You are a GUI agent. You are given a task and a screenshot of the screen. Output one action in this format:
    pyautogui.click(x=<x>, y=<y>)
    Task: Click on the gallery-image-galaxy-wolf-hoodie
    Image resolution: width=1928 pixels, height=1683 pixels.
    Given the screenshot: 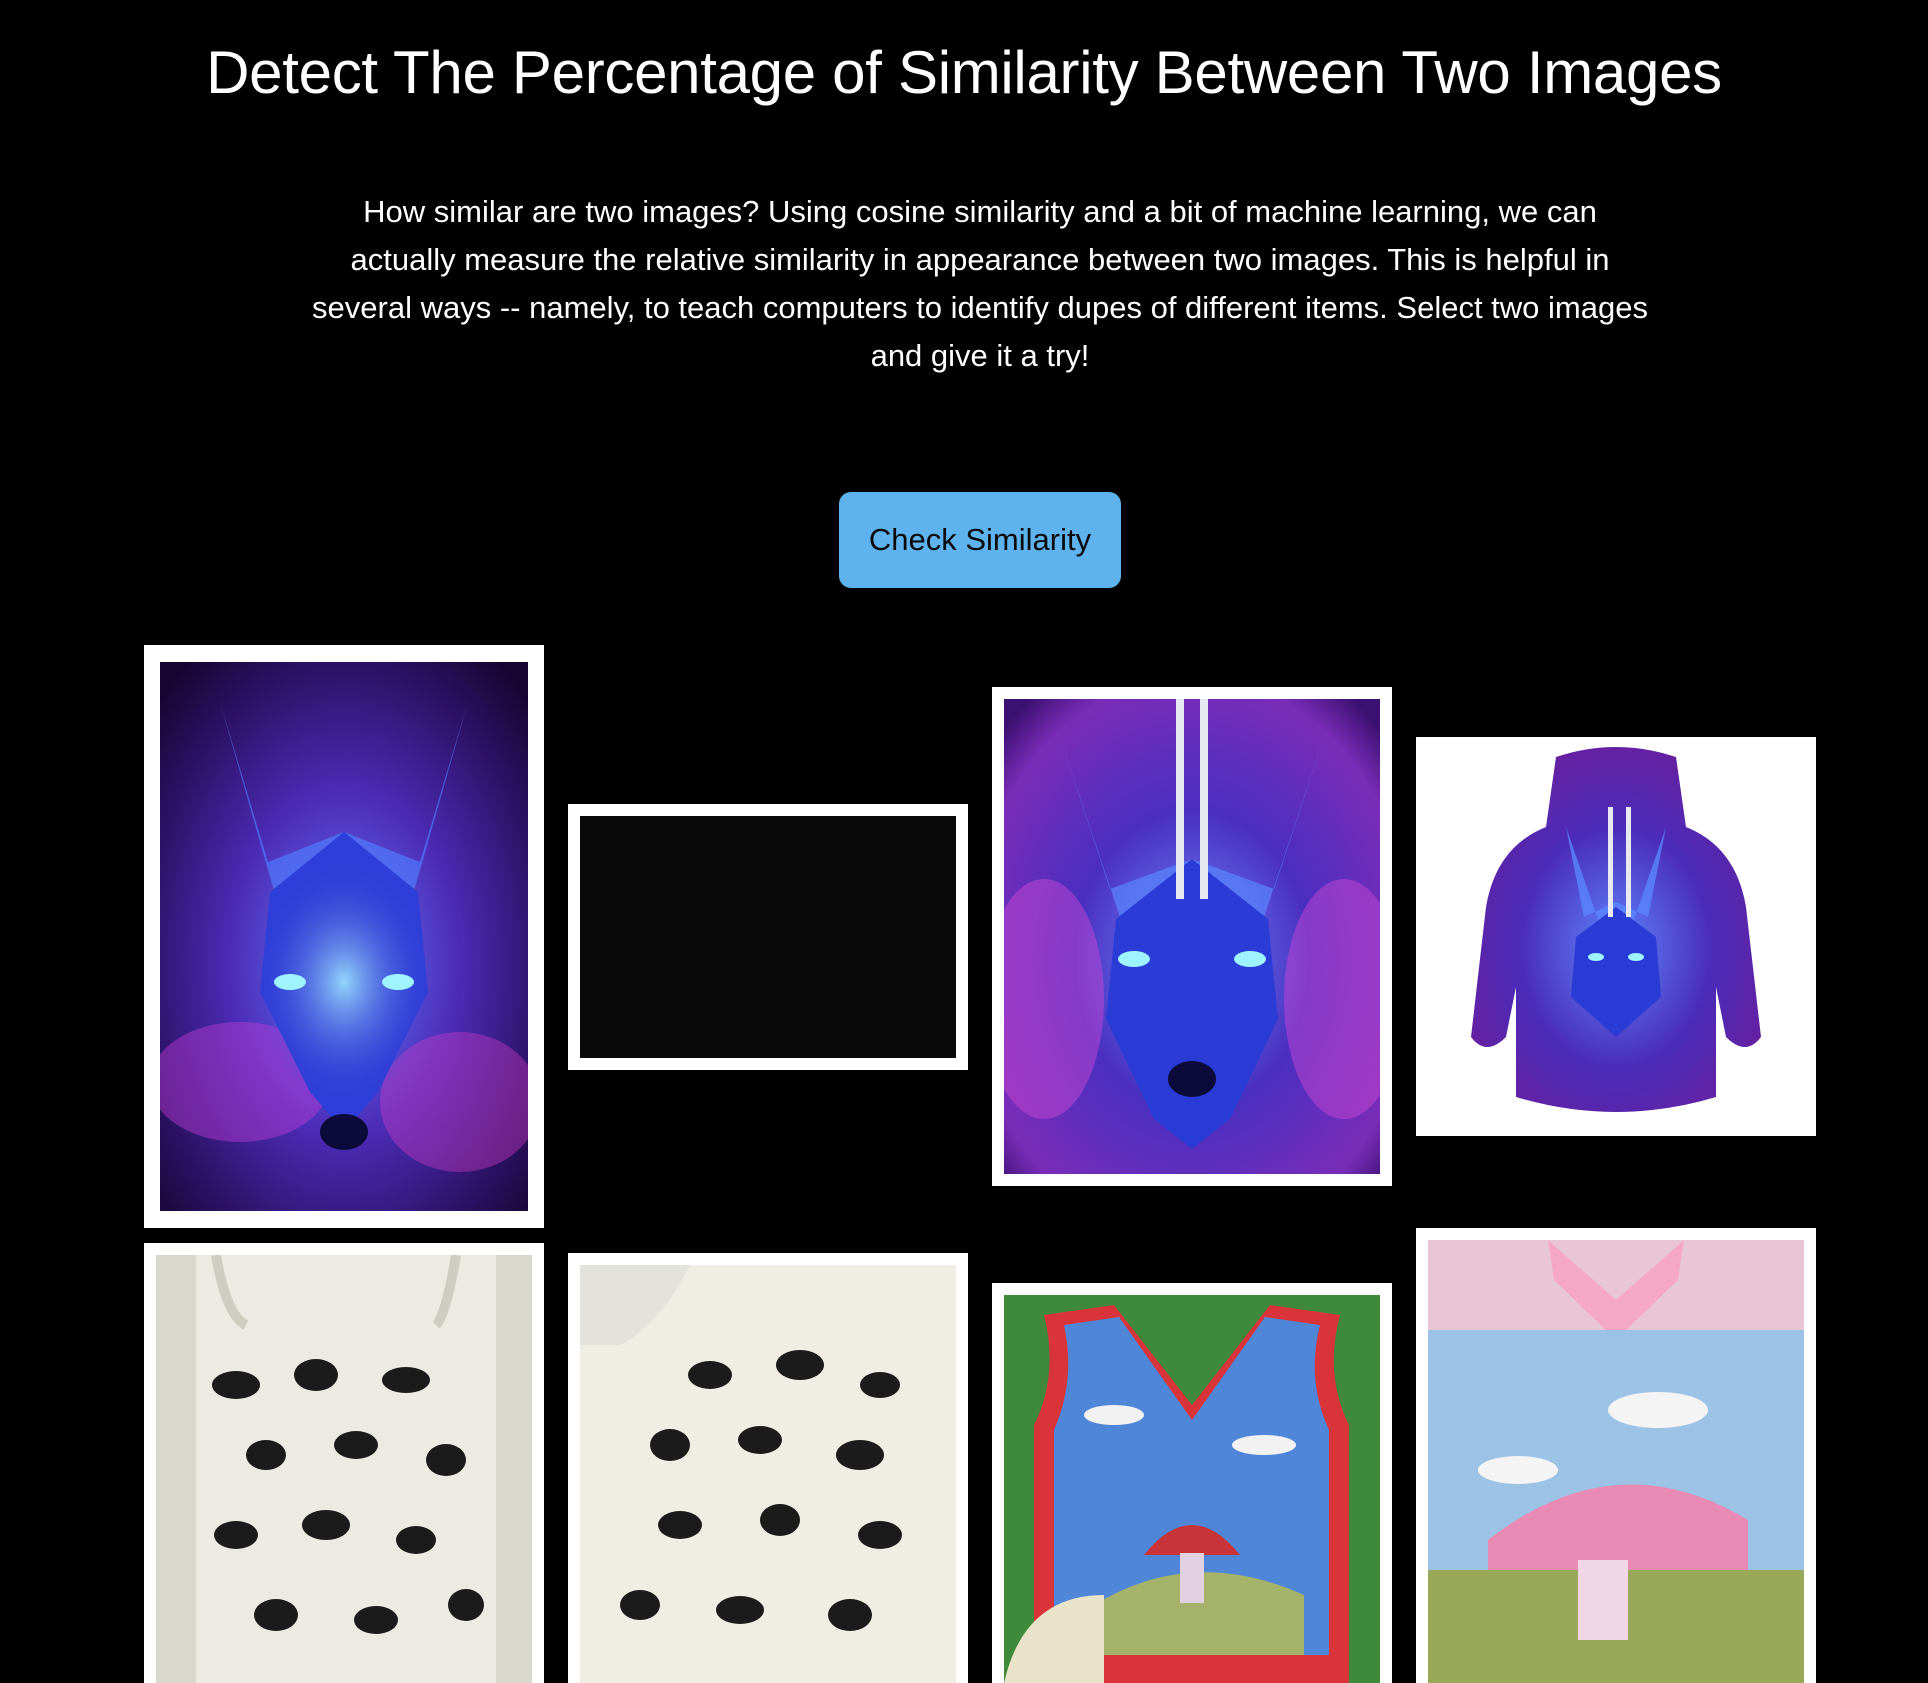 What is the action you would take?
    pyautogui.click(x=1616, y=936)
    